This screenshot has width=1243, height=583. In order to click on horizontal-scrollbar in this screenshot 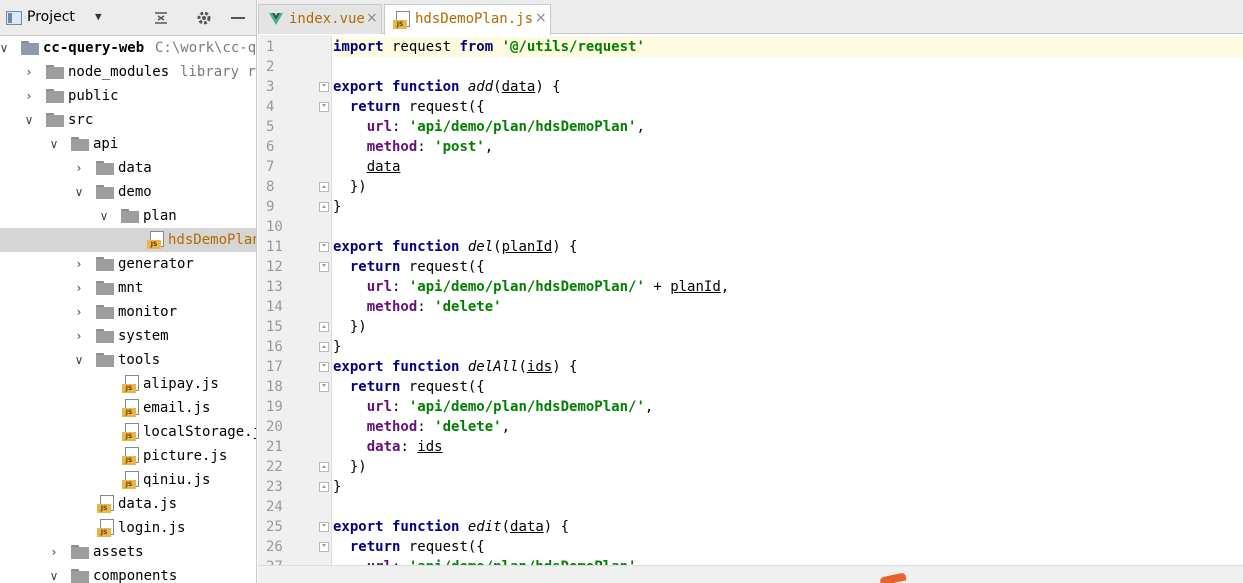, I will do `click(750, 574)`.